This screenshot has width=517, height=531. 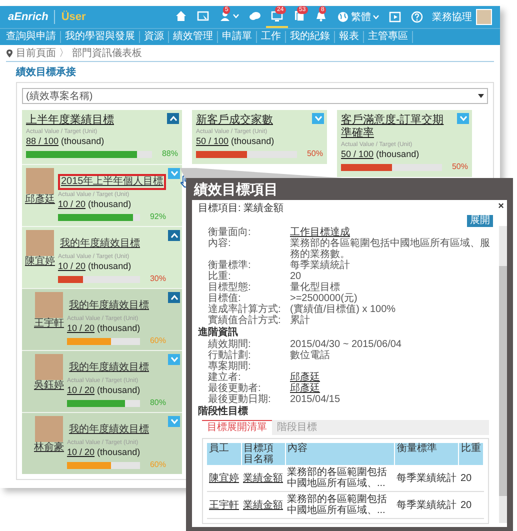 I want to click on scrollbar, so click(x=503, y=374).